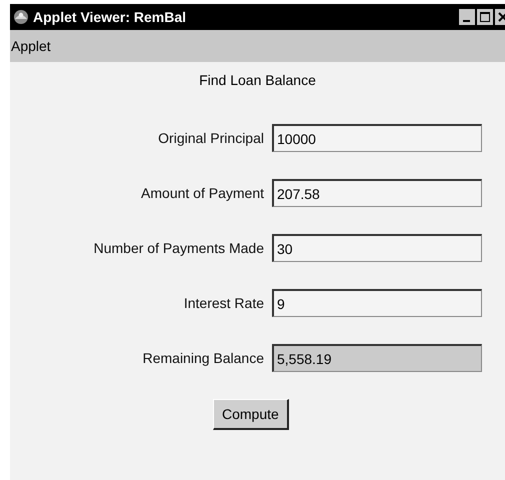  Describe the element at coordinates (257, 80) in the screenshot. I see `heading: Find Loan Balance` at that location.